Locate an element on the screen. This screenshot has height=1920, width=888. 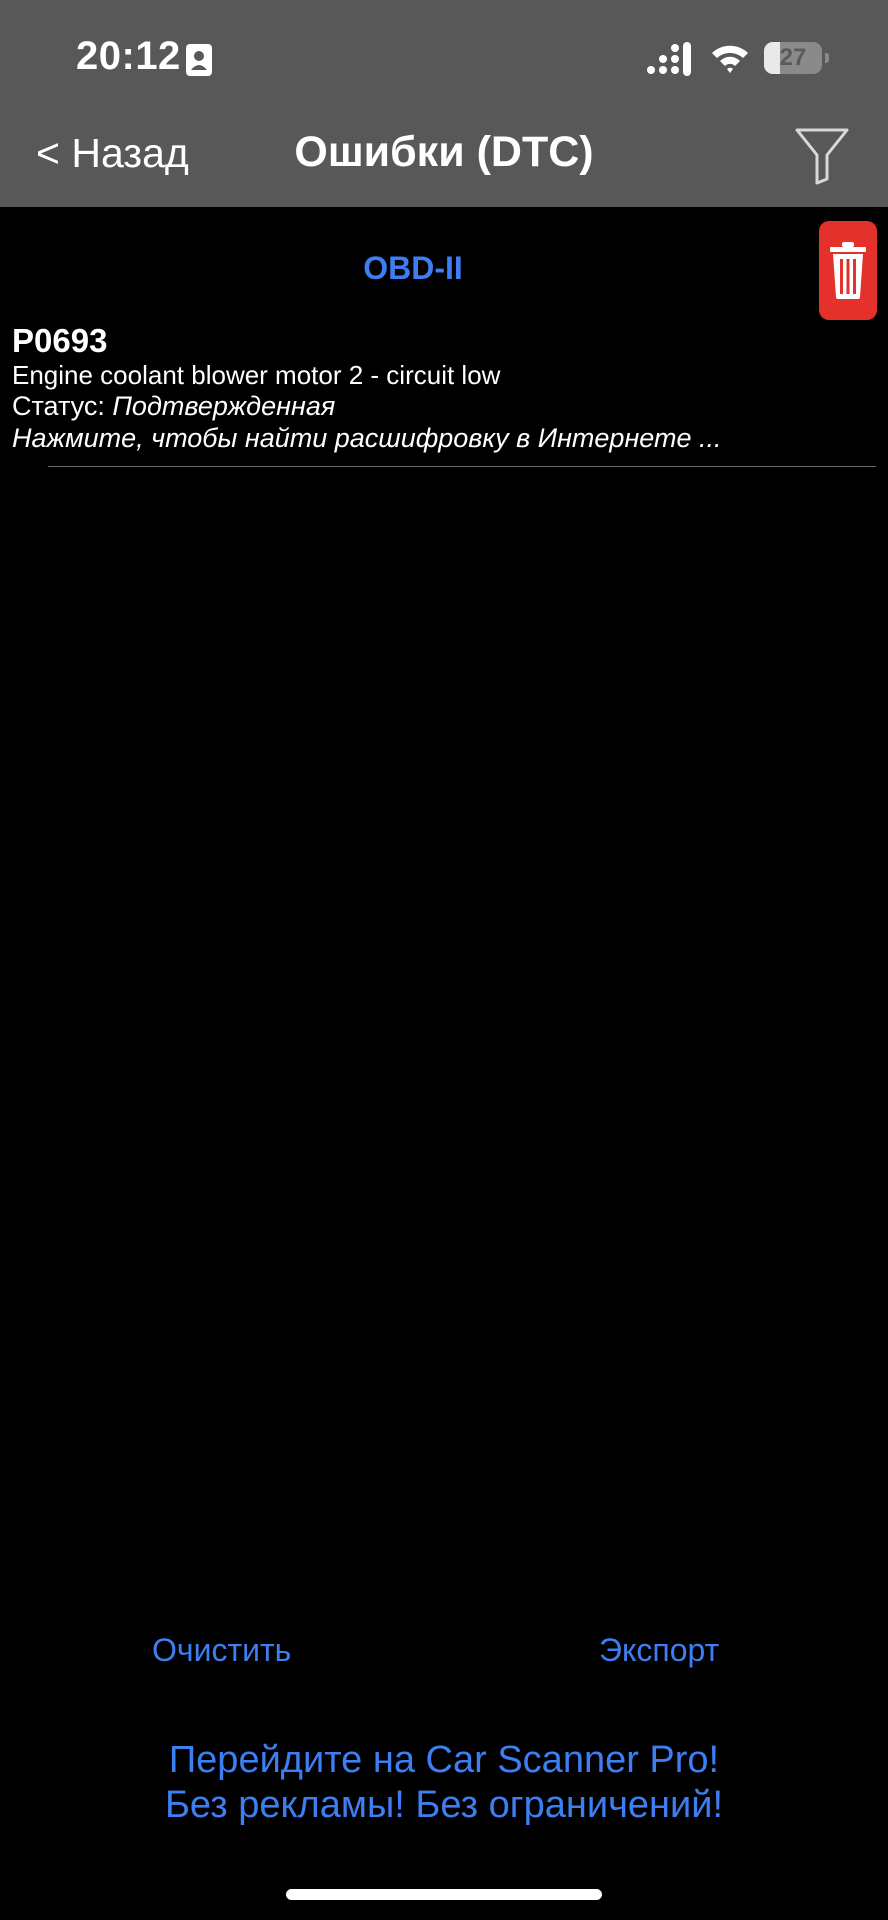
battery-tip is located at coordinates (827, 58).